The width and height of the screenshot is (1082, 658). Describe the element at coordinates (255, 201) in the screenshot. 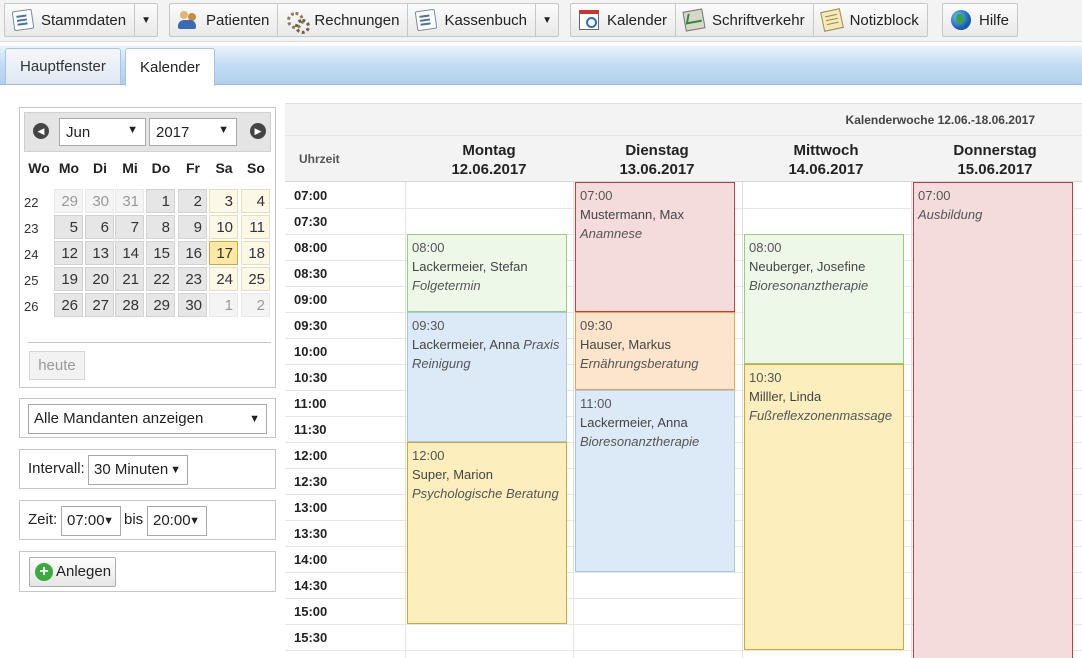

I see `day-cell: 4` at that location.